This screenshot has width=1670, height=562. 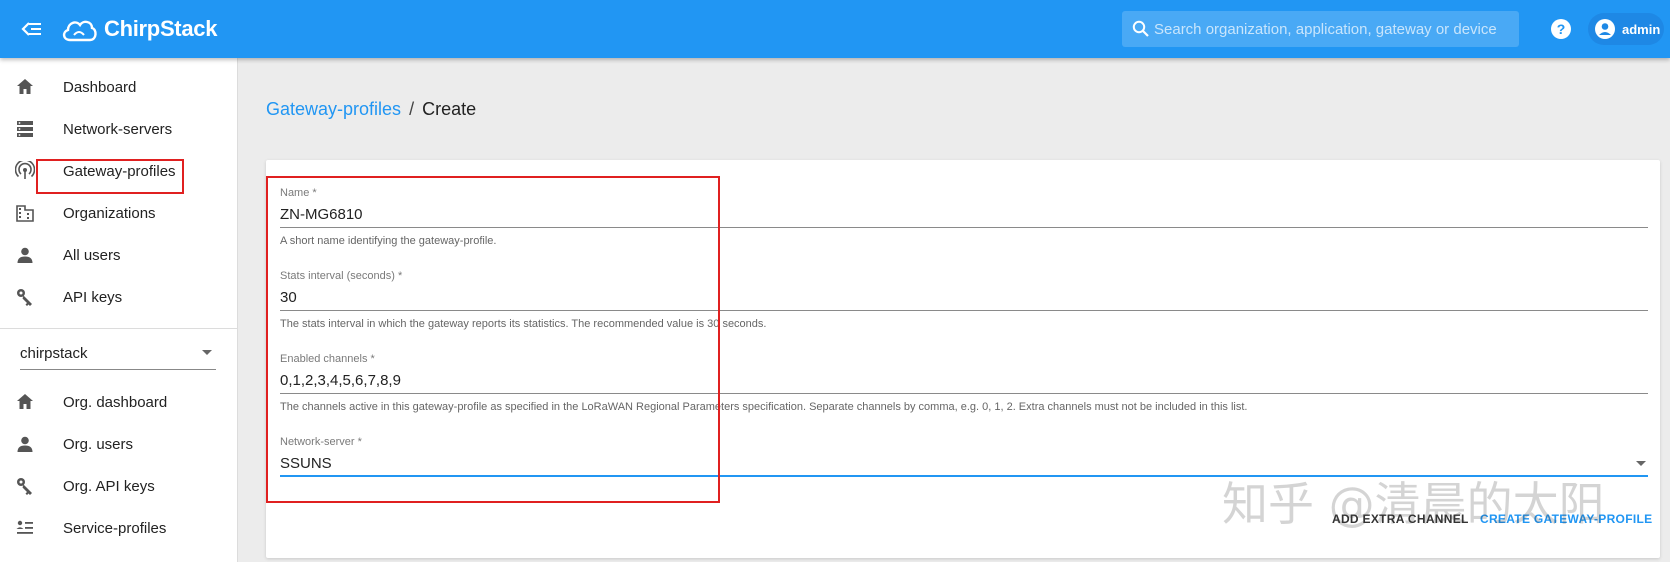 I want to click on breadcrumb: Gateway-profiles / Create, so click(x=371, y=109).